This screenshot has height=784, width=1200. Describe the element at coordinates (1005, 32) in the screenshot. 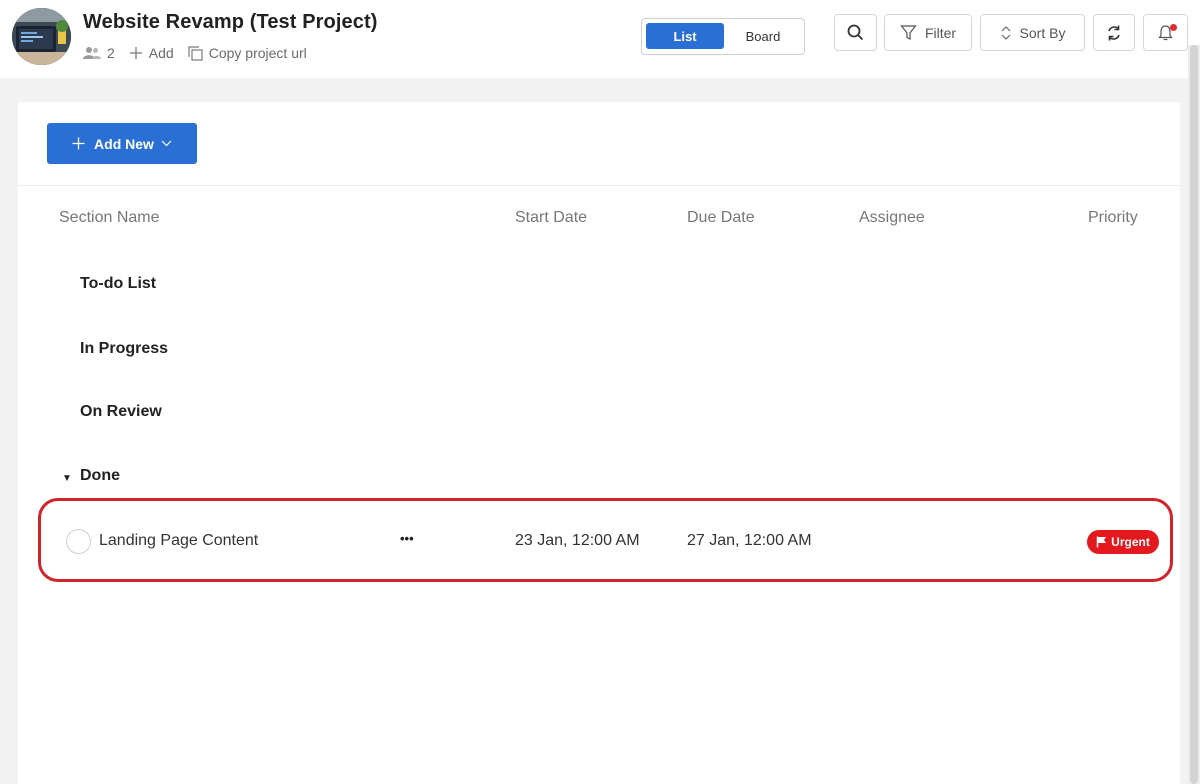

I see `sort-icon` at that location.